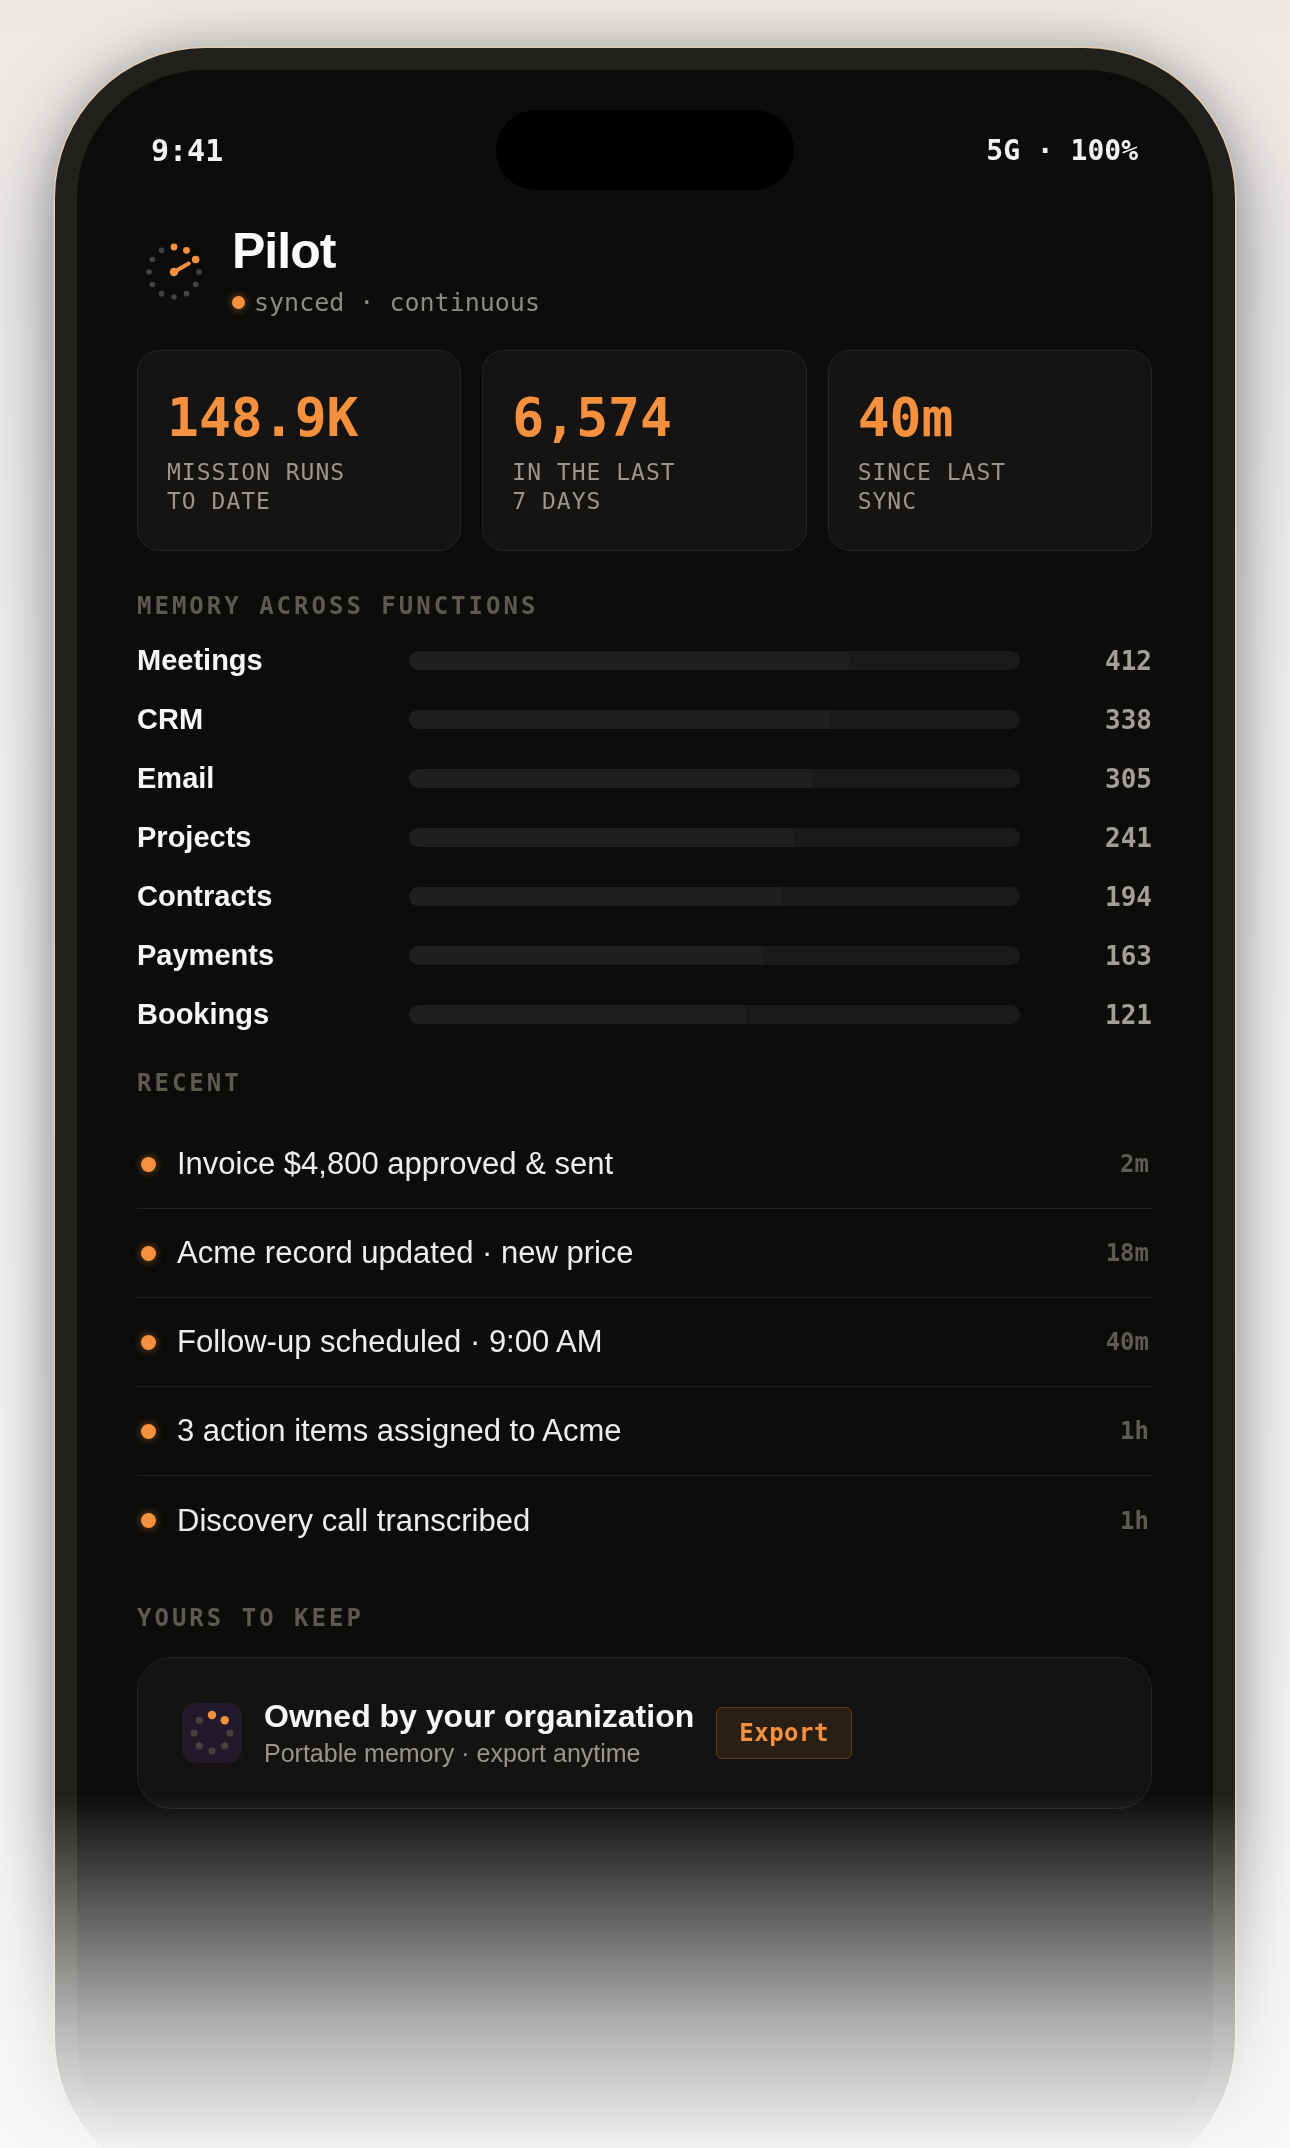 The image size is (1290, 2148). What do you see at coordinates (906, 418) in the screenshot?
I see `stat-value: 40m` at bounding box center [906, 418].